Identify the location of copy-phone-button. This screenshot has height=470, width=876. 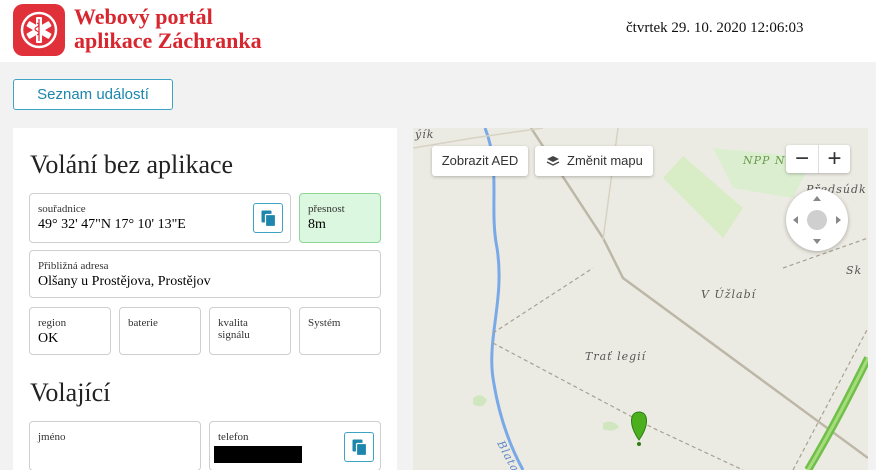
(359, 447).